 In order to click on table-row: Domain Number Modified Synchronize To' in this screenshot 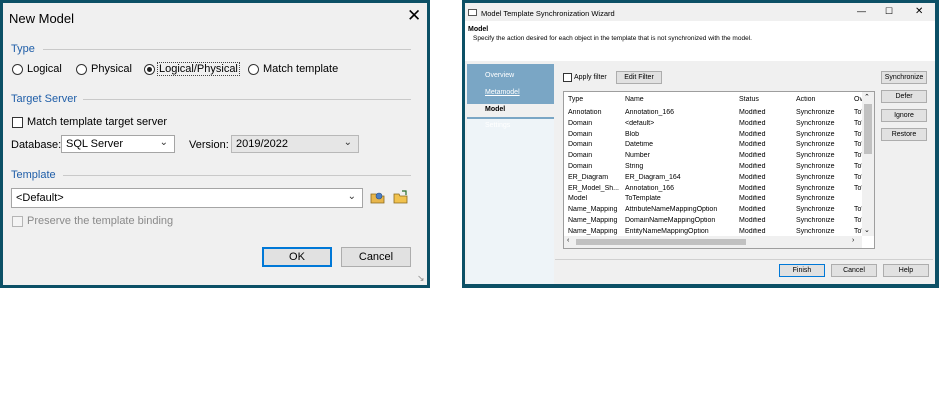, I will do `click(713, 157)`.